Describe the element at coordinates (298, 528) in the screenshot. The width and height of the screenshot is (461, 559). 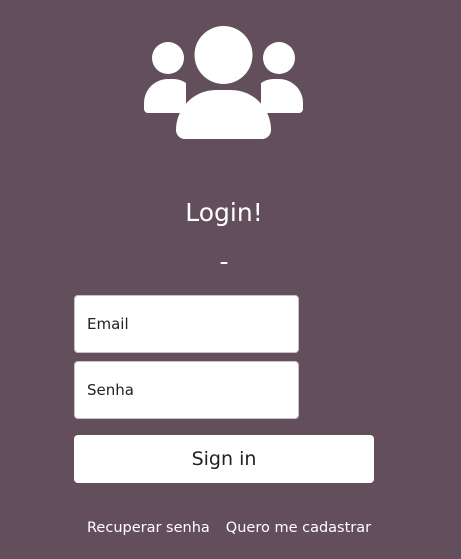
I see `register-link: Quero me cadastrar` at that location.